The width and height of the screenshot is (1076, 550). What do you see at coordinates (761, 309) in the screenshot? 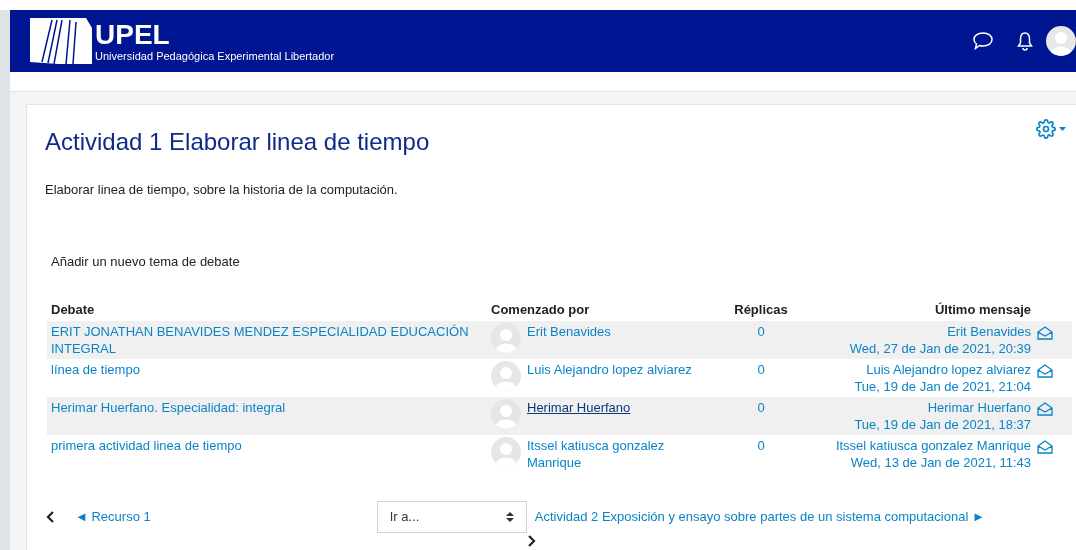
I see `column-header: Réplicas` at bounding box center [761, 309].